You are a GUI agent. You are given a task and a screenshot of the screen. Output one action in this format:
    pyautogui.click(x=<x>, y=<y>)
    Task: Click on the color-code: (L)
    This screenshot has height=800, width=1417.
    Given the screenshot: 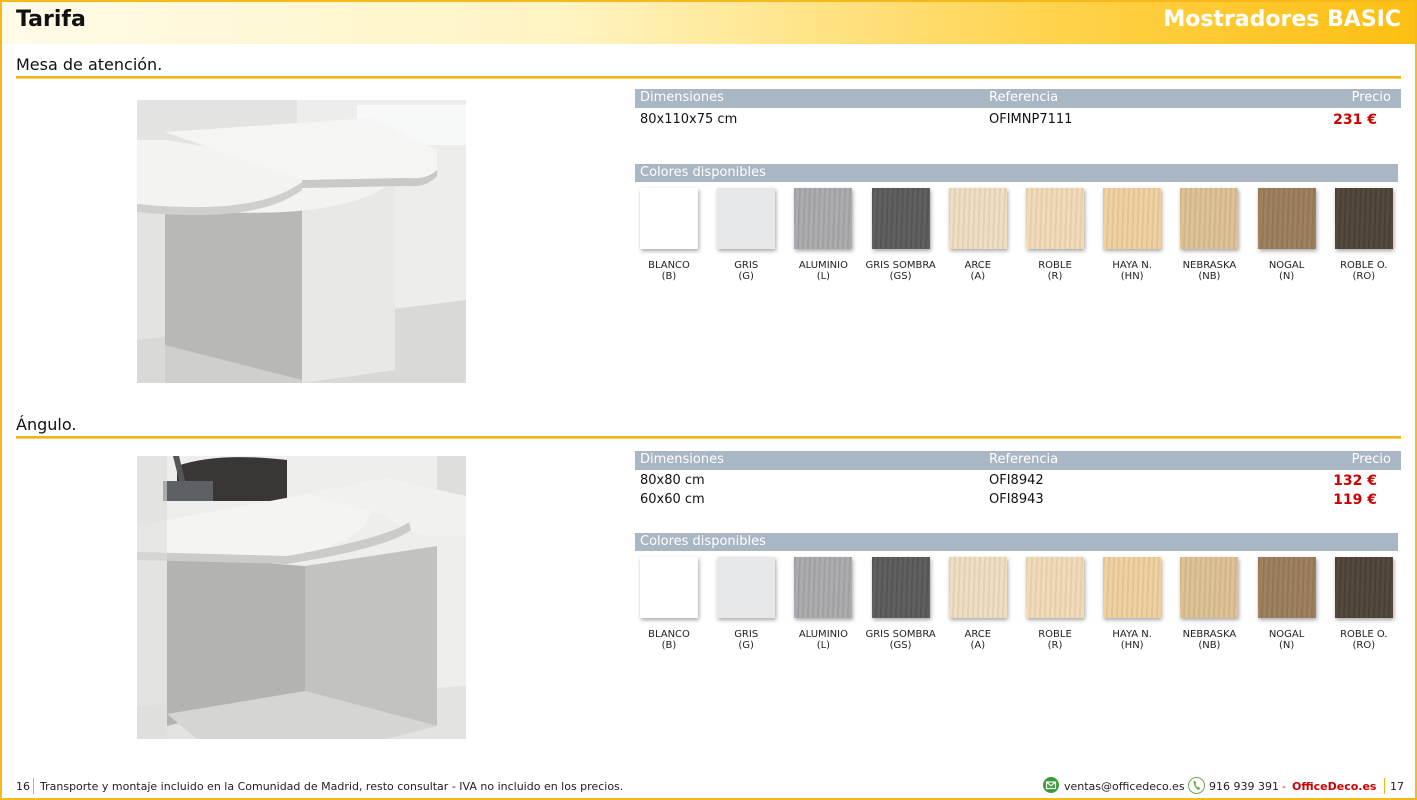 What is the action you would take?
    pyautogui.click(x=823, y=276)
    